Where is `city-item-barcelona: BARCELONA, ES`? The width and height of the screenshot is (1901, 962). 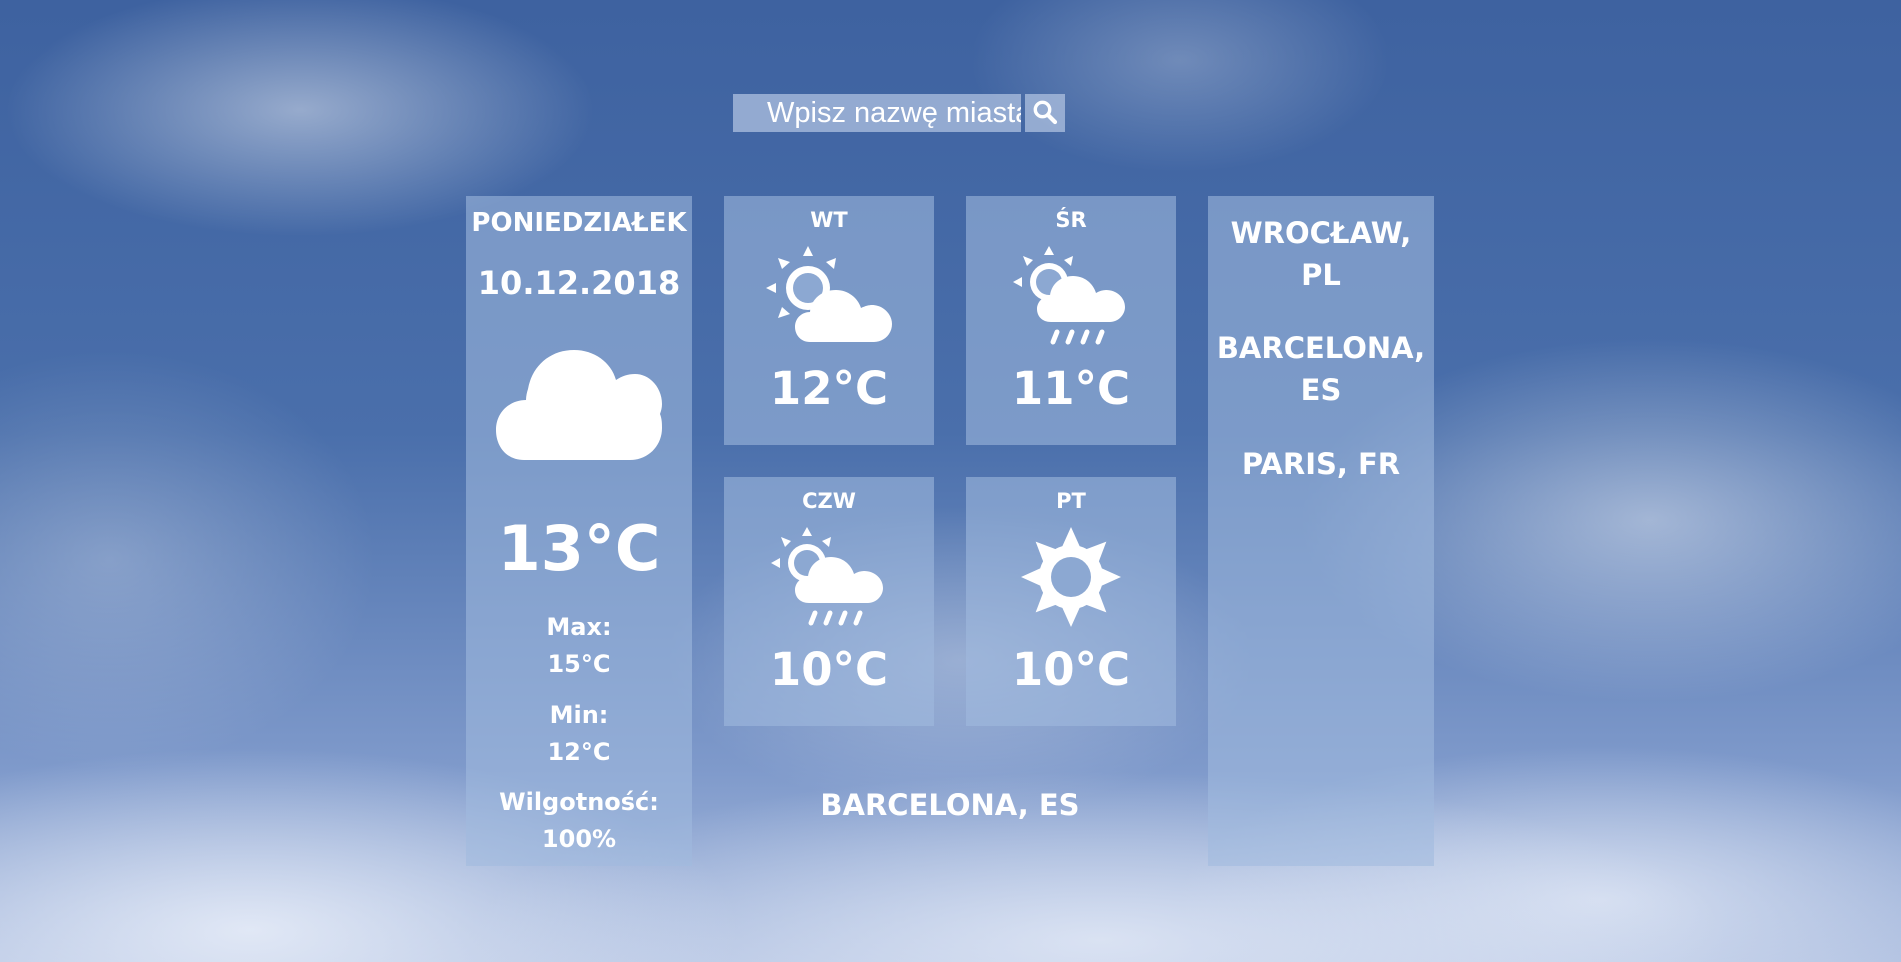 city-item-barcelona: BARCELONA, ES is located at coordinates (1321, 369).